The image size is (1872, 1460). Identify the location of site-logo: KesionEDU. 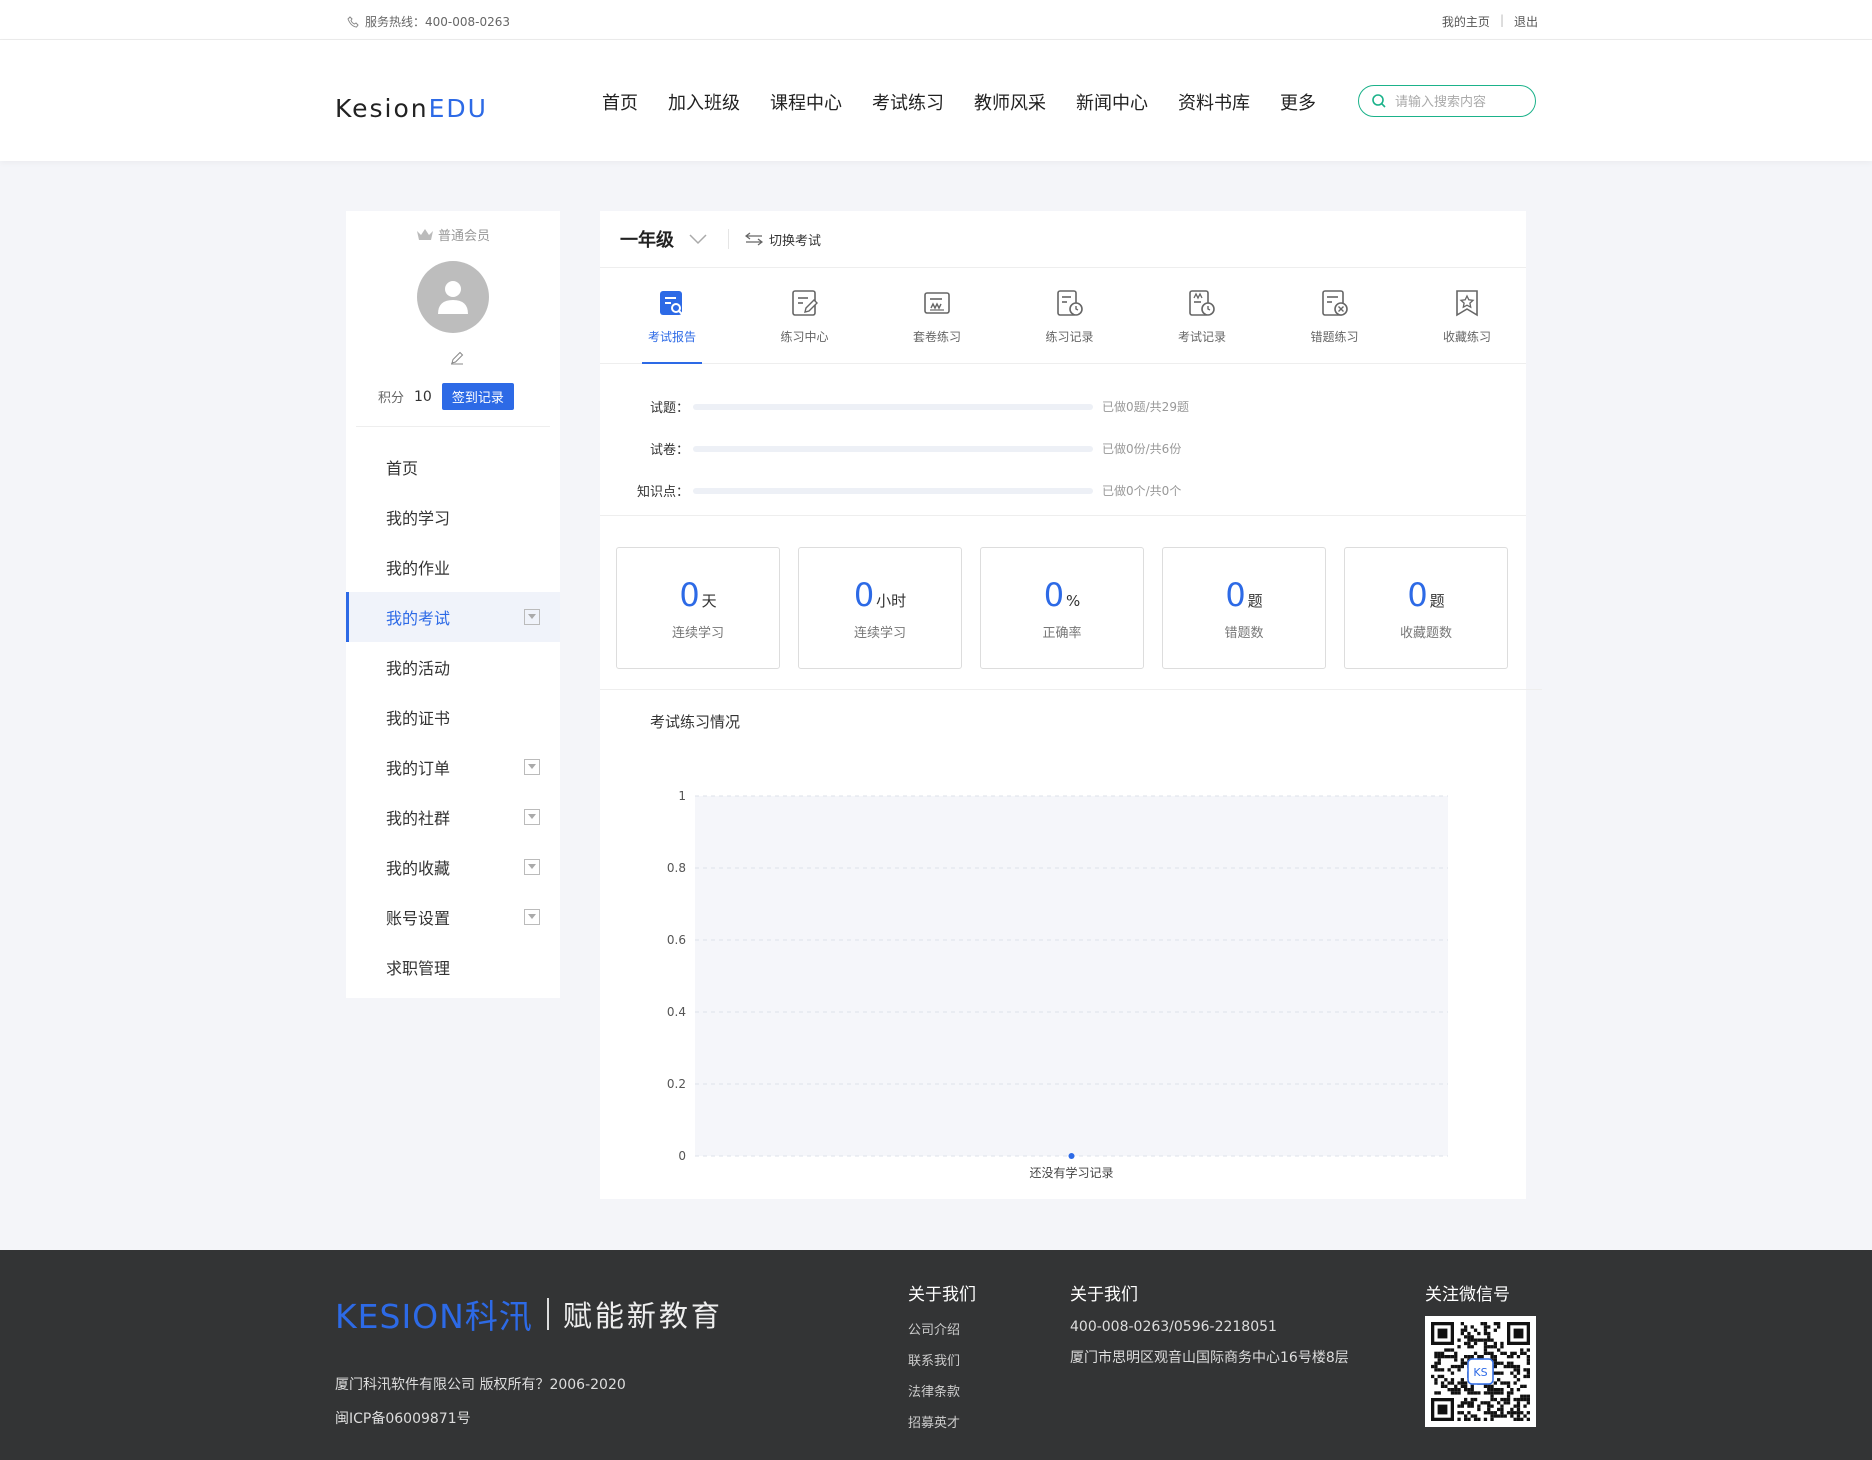
(411, 108).